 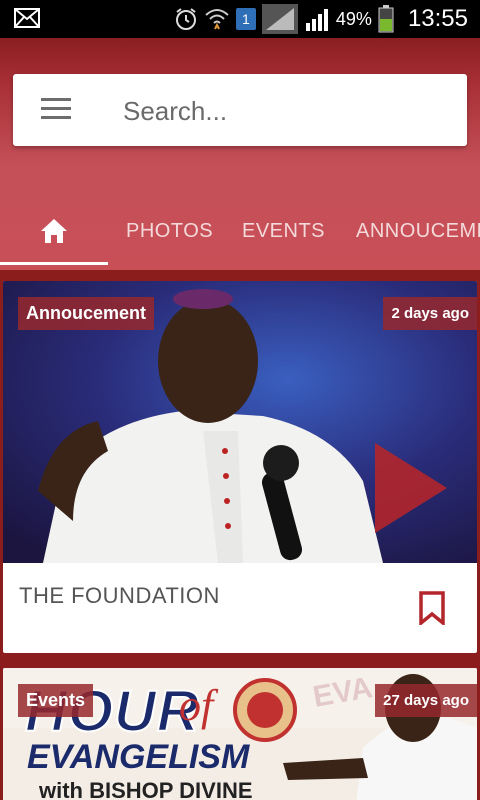 I want to click on time-badge: 2 days ago, so click(x=430, y=313).